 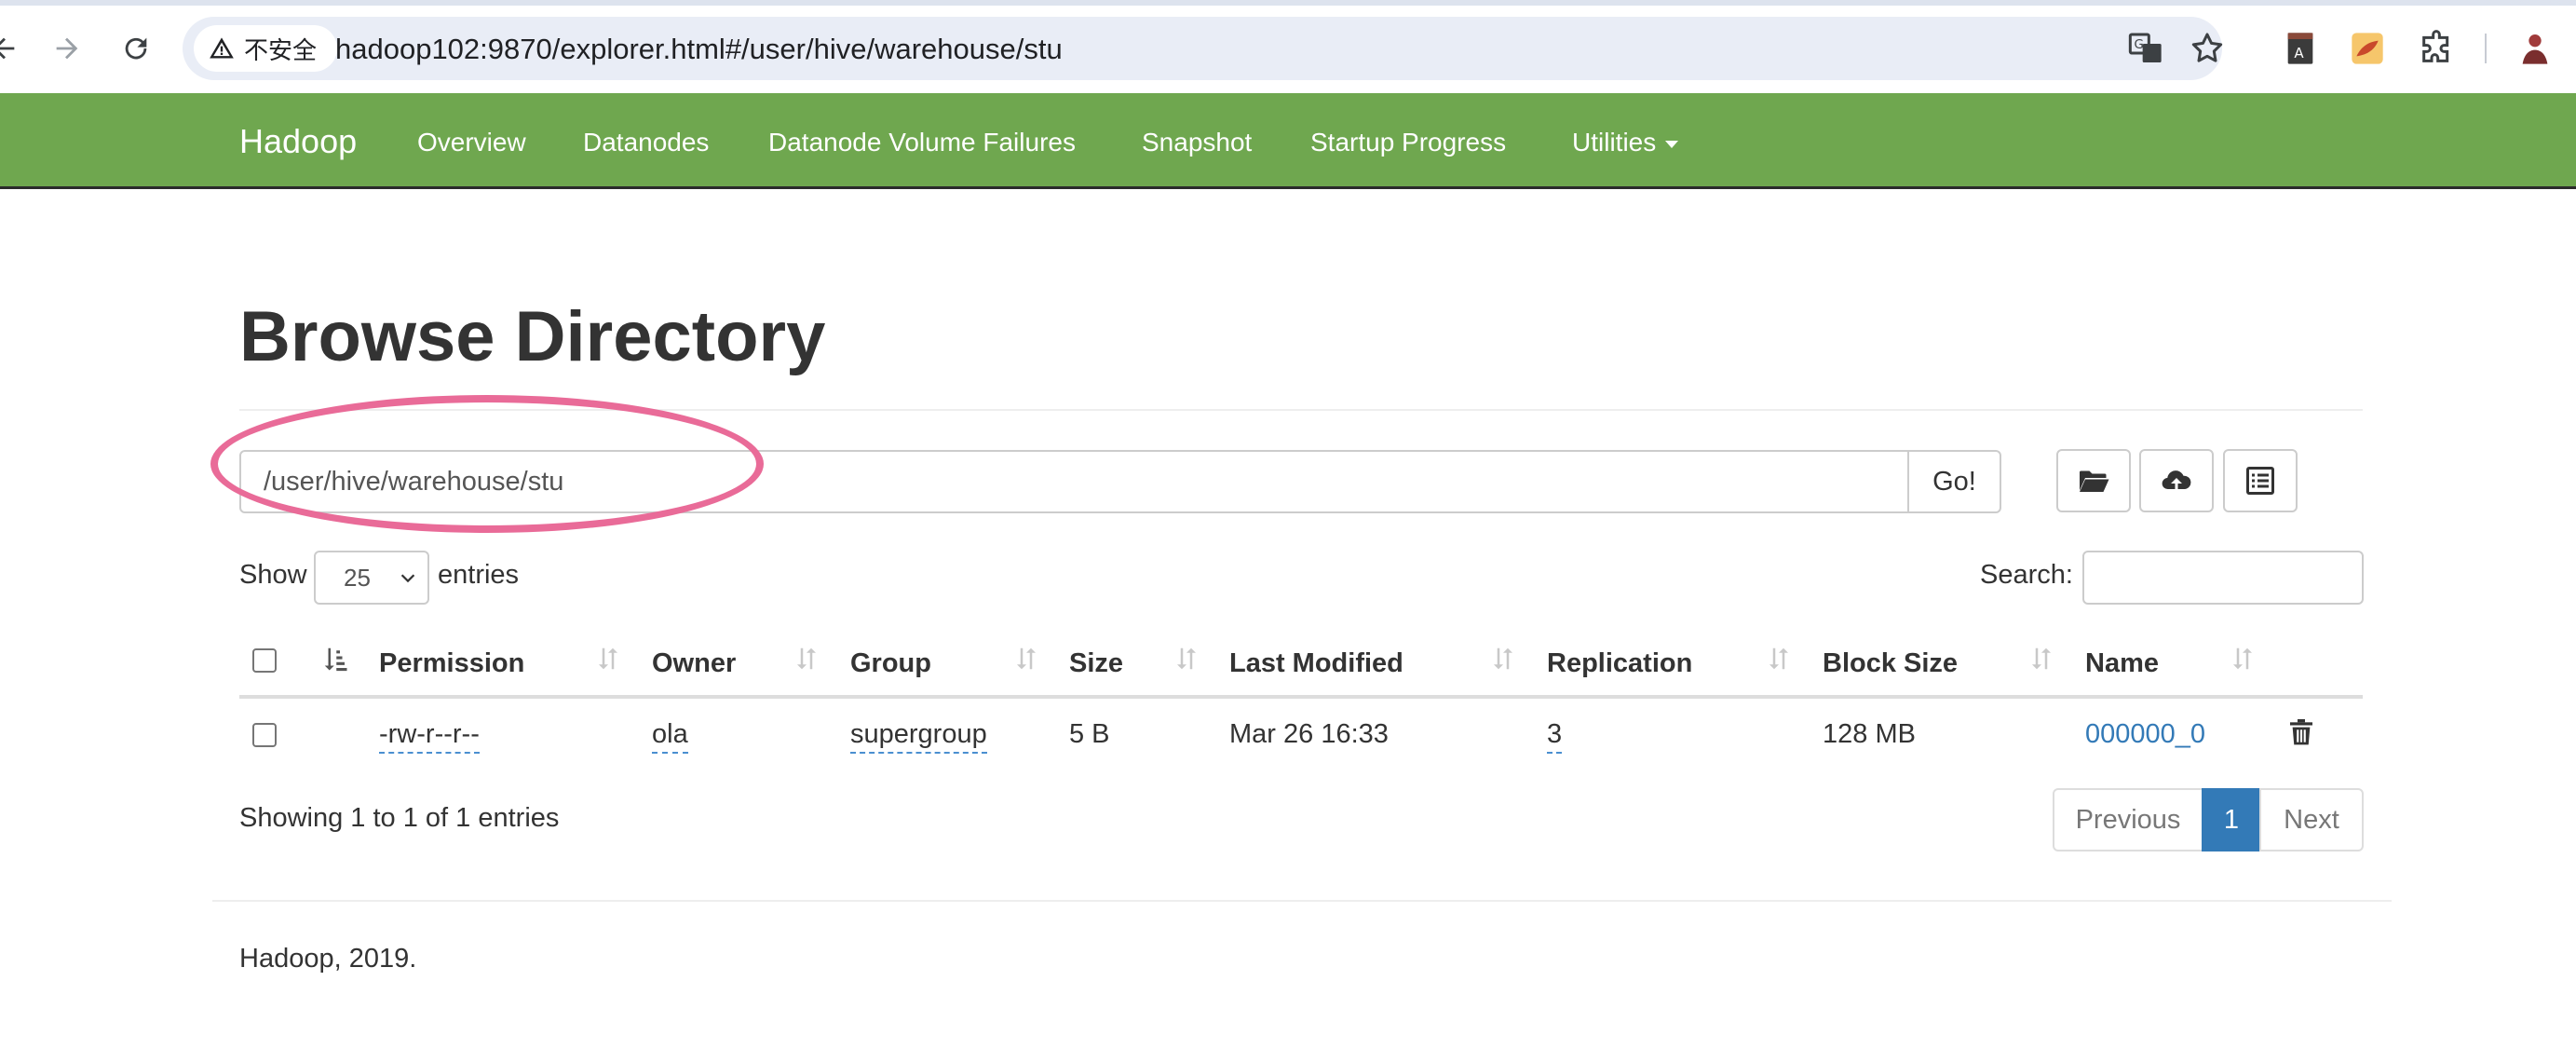 I want to click on forward-arrow-icon, so click(x=67, y=48).